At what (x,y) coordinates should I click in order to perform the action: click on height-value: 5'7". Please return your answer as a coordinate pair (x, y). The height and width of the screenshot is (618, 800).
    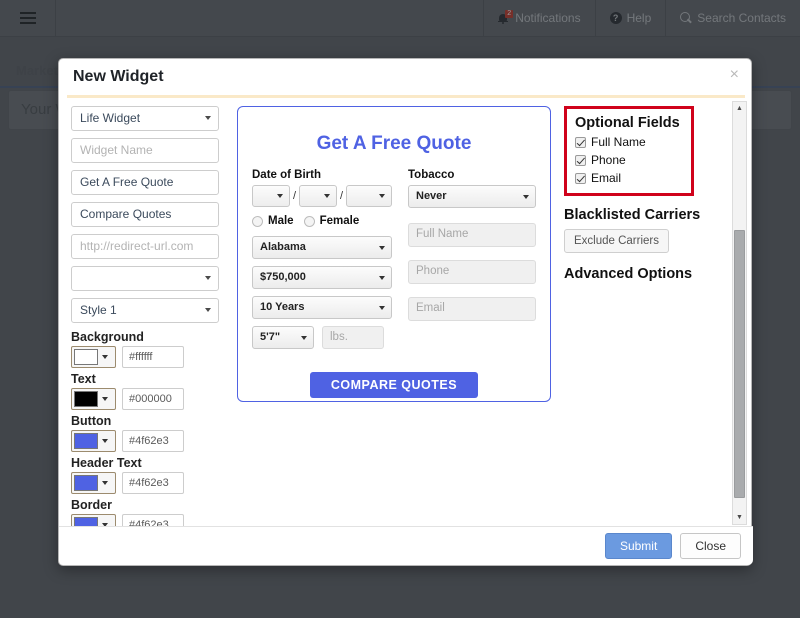
    Looking at the image, I should click on (270, 337).